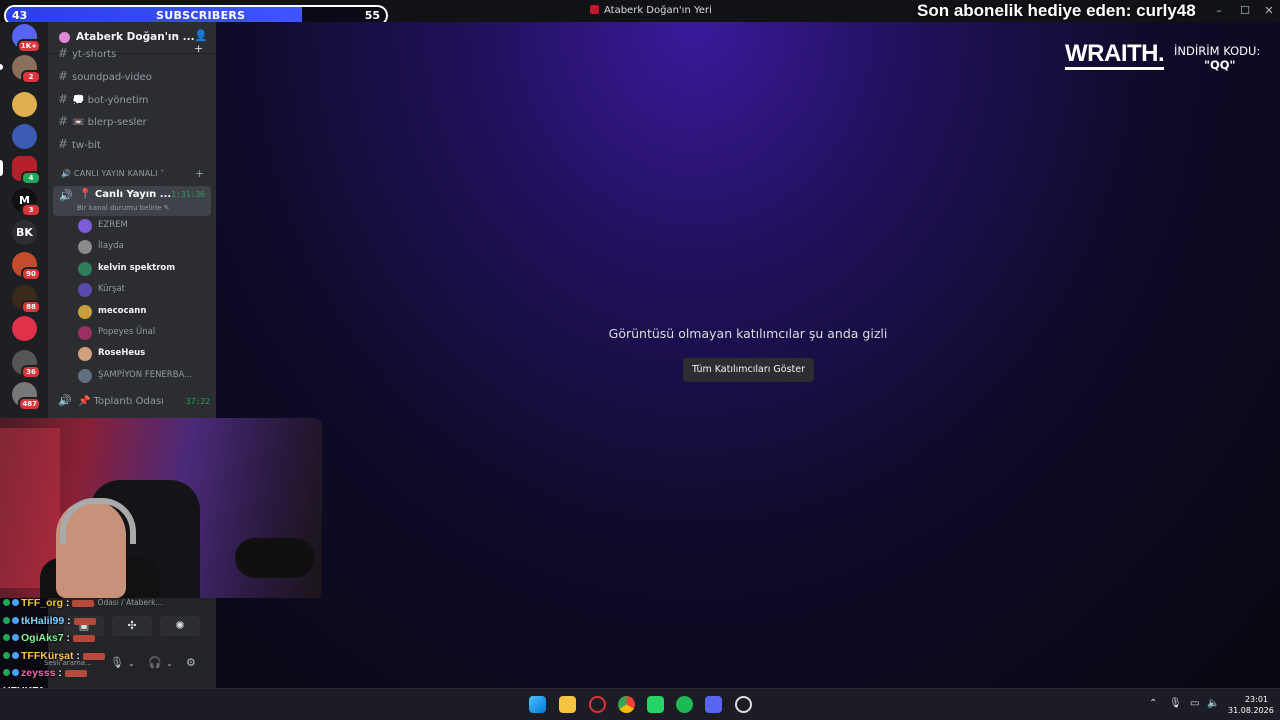 The width and height of the screenshot is (1280, 720). What do you see at coordinates (94, 54) in the screenshot?
I see `channel-name: yt-shorts` at bounding box center [94, 54].